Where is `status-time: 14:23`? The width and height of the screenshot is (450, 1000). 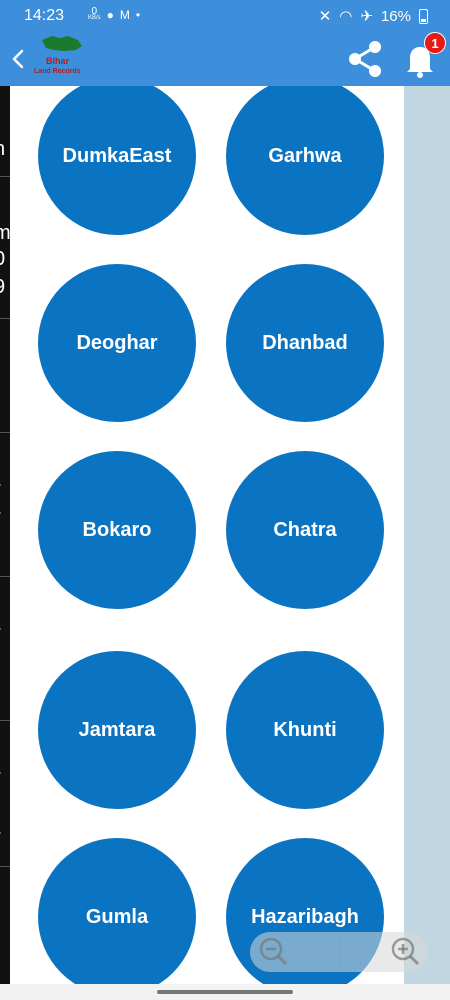
status-time: 14:23 is located at coordinates (44, 15).